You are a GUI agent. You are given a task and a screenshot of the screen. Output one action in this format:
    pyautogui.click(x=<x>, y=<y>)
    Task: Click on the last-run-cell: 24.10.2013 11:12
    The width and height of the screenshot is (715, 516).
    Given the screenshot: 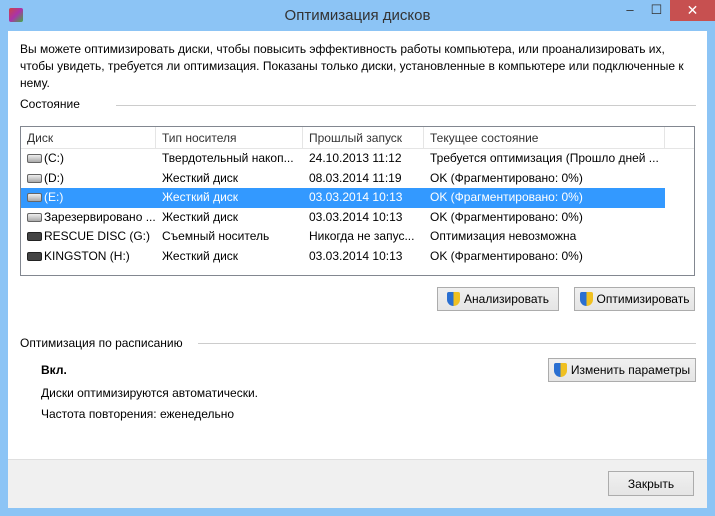 What is the action you would take?
    pyautogui.click(x=355, y=158)
    